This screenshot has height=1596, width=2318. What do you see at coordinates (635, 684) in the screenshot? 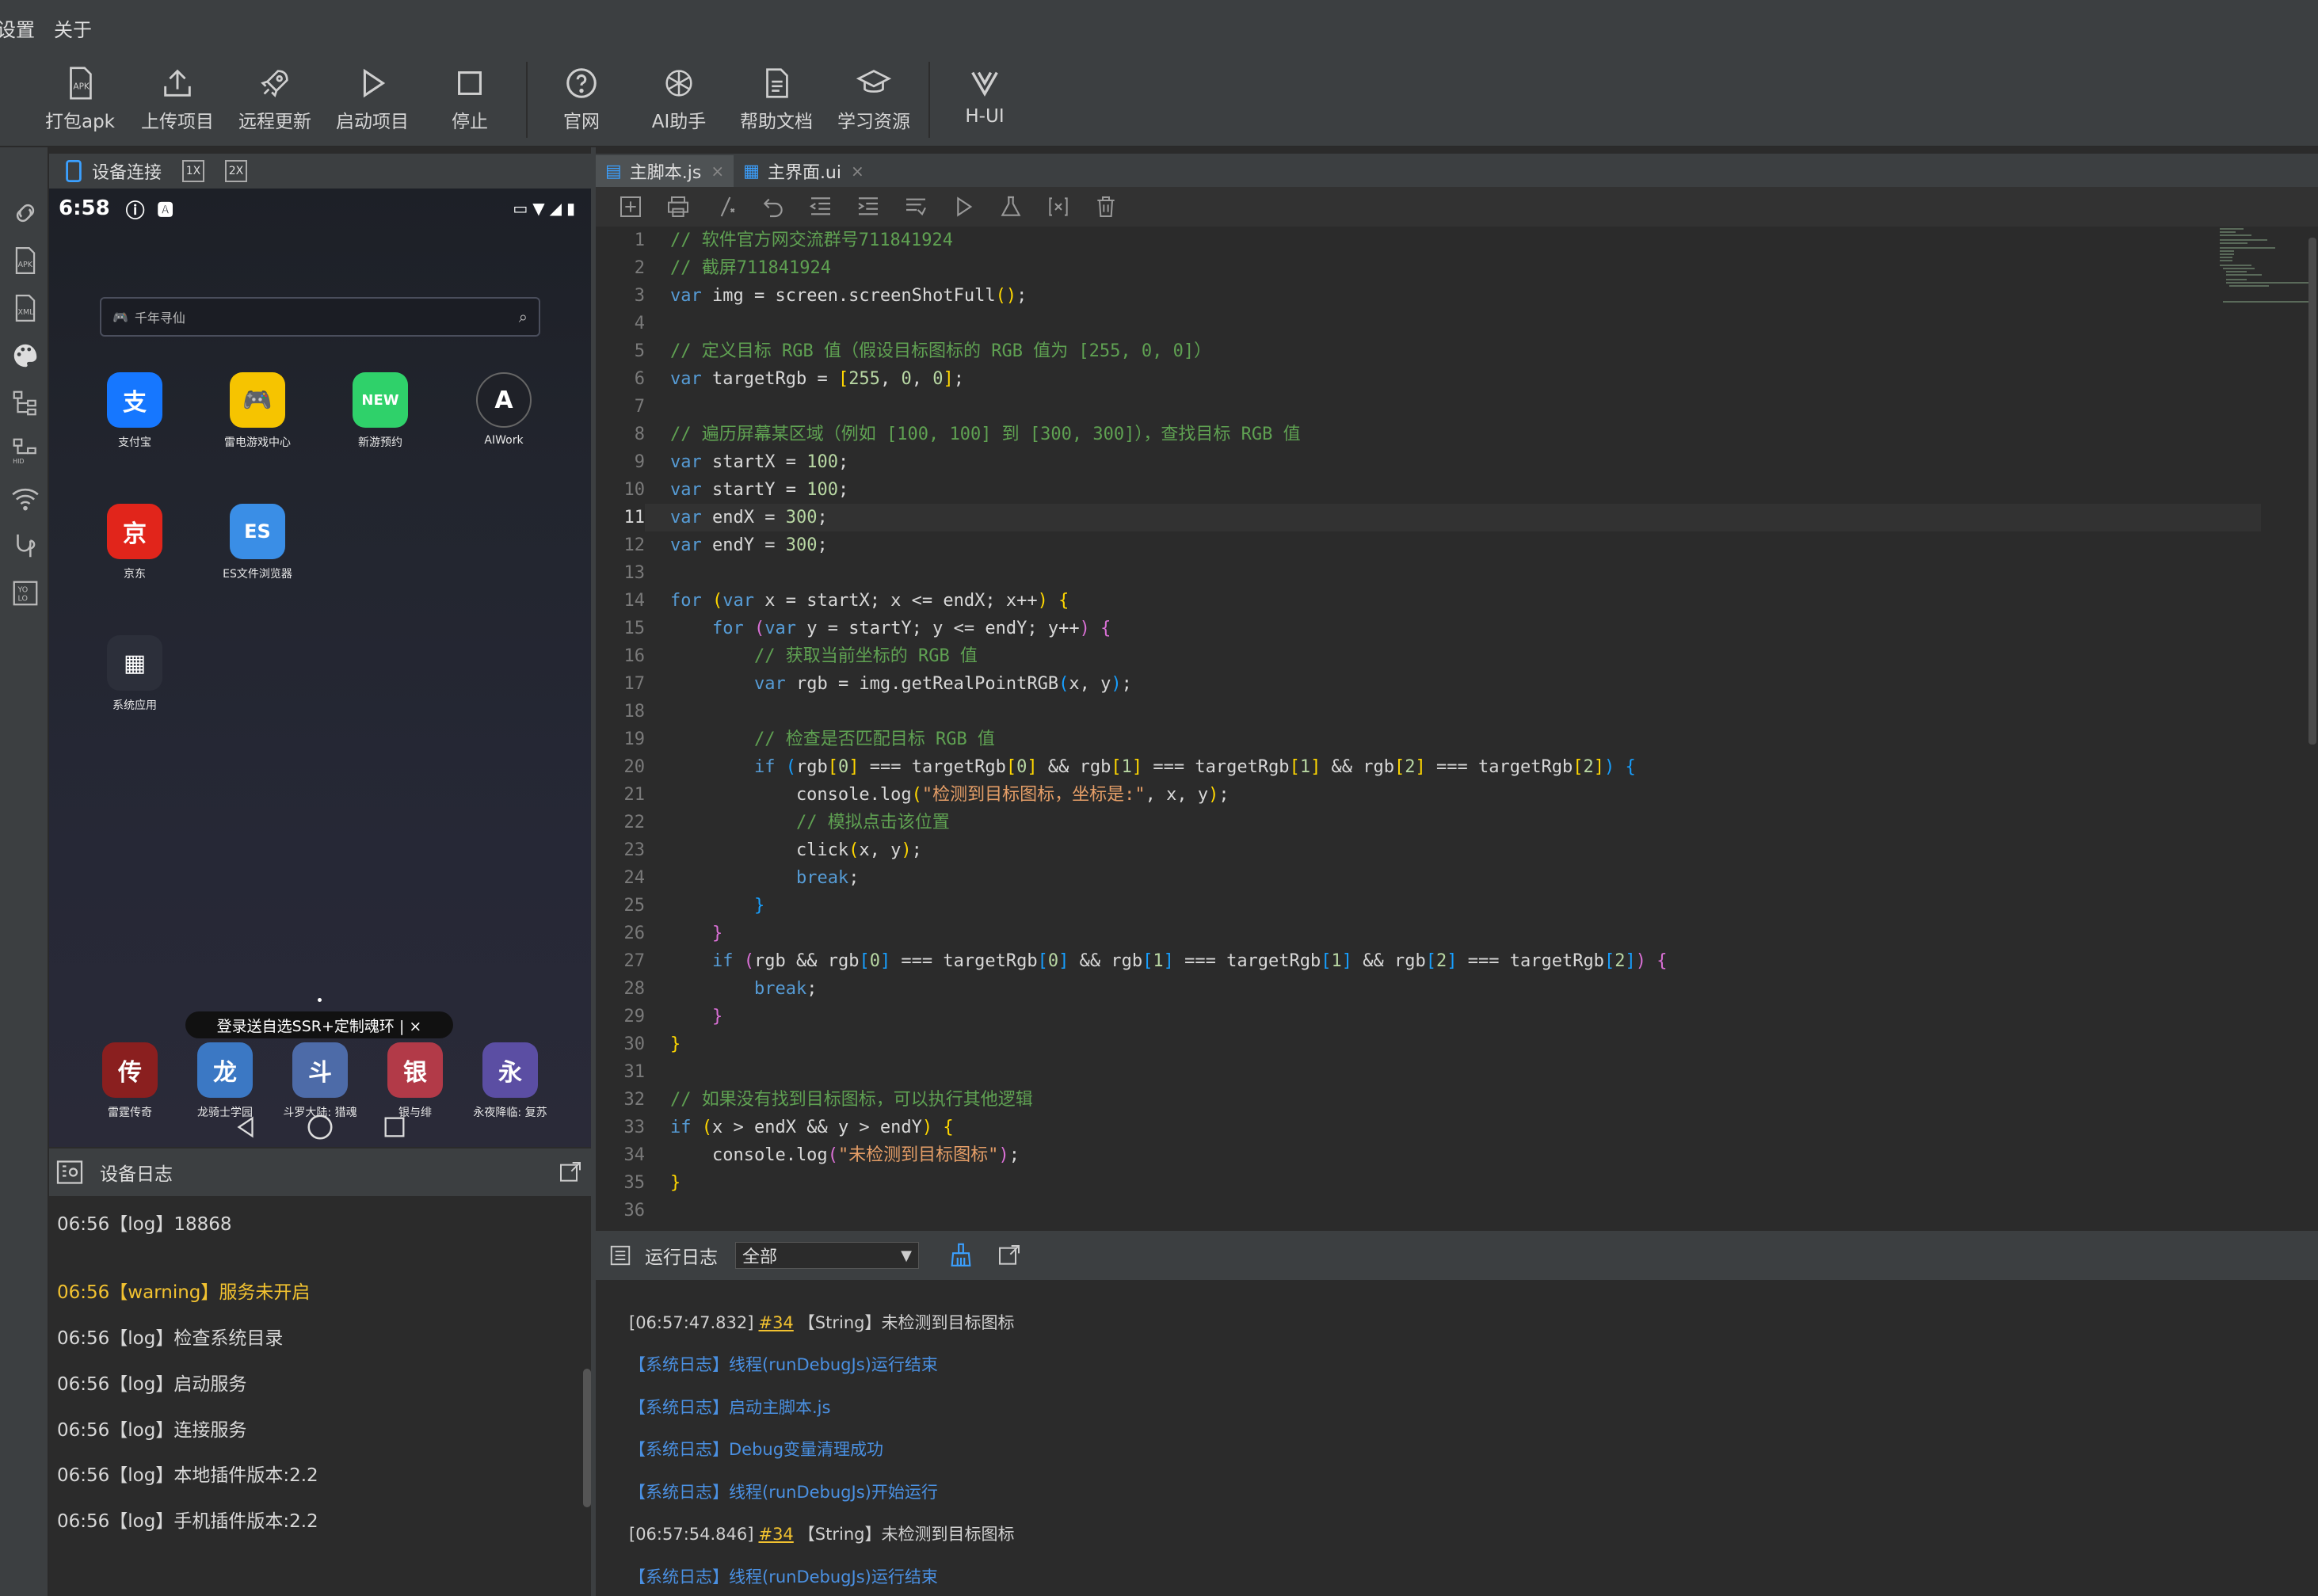
I see `line-number: 17` at bounding box center [635, 684].